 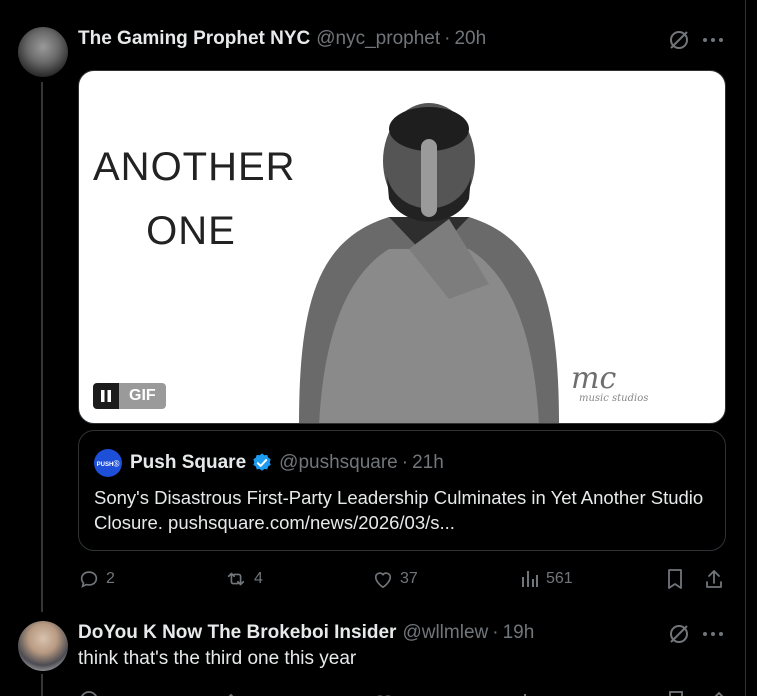 What do you see at coordinates (530, 579) in the screenshot?
I see `views-icon` at bounding box center [530, 579].